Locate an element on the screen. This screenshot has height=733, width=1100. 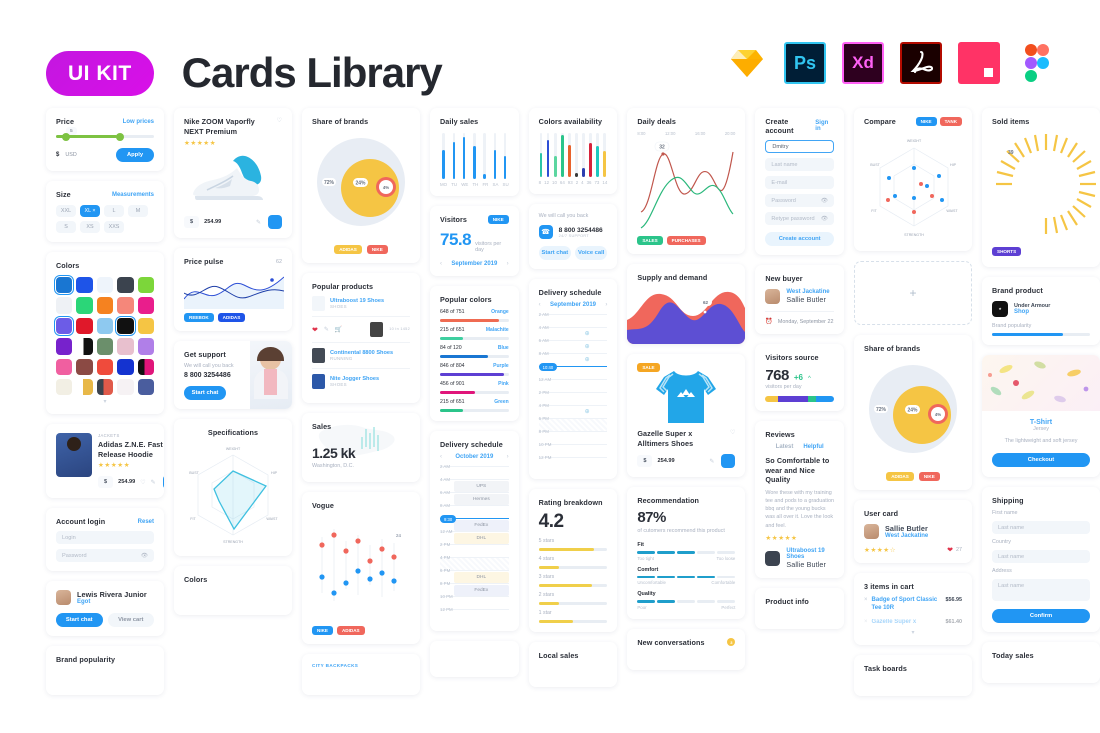
plus-icon: + is located at coordinates (913, 293).